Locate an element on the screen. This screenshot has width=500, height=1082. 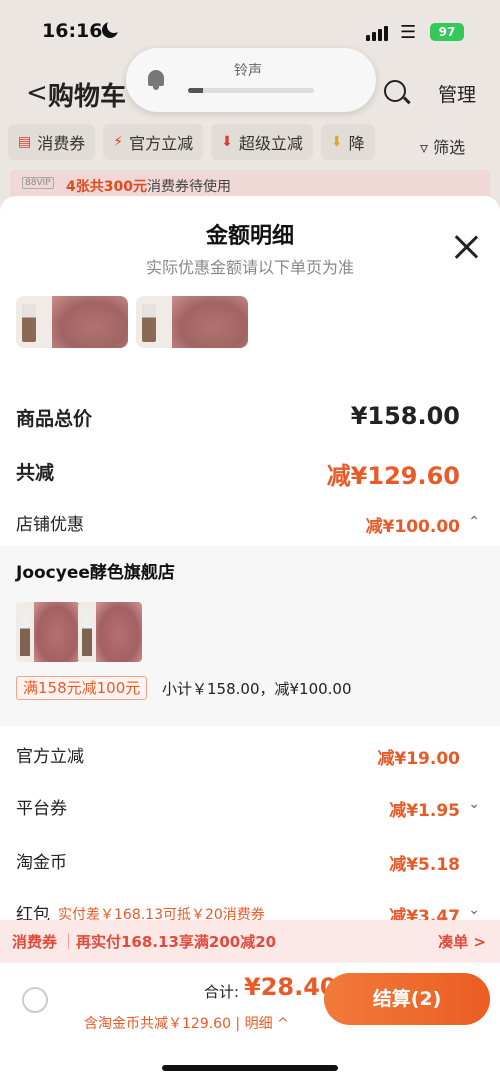
coupon-bar: 消费券 再实付168.13享满200减20 凑单 > is located at coordinates (250, 941).